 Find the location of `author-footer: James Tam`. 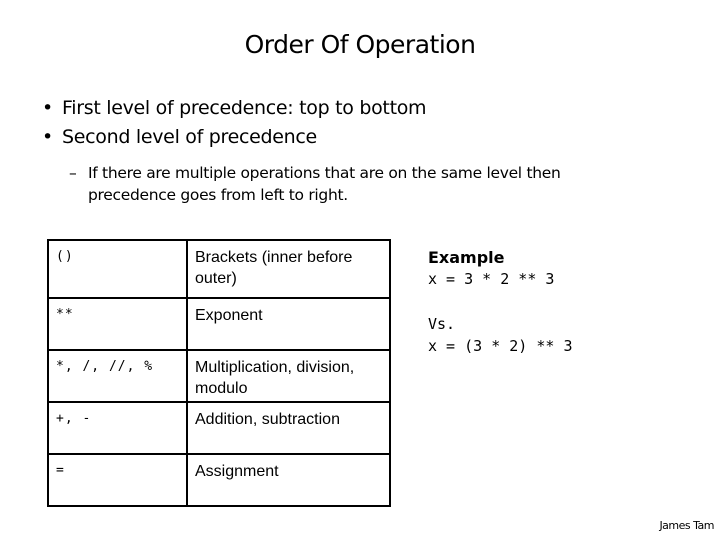

author-footer: James Tam is located at coordinates (686, 525).